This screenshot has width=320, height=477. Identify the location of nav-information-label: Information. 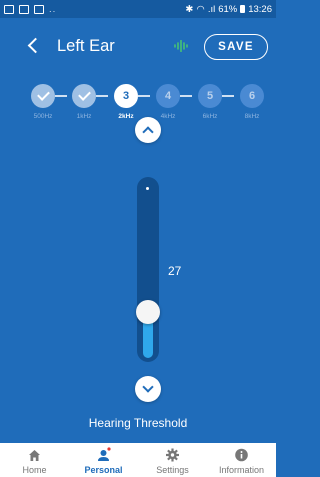
(241, 470).